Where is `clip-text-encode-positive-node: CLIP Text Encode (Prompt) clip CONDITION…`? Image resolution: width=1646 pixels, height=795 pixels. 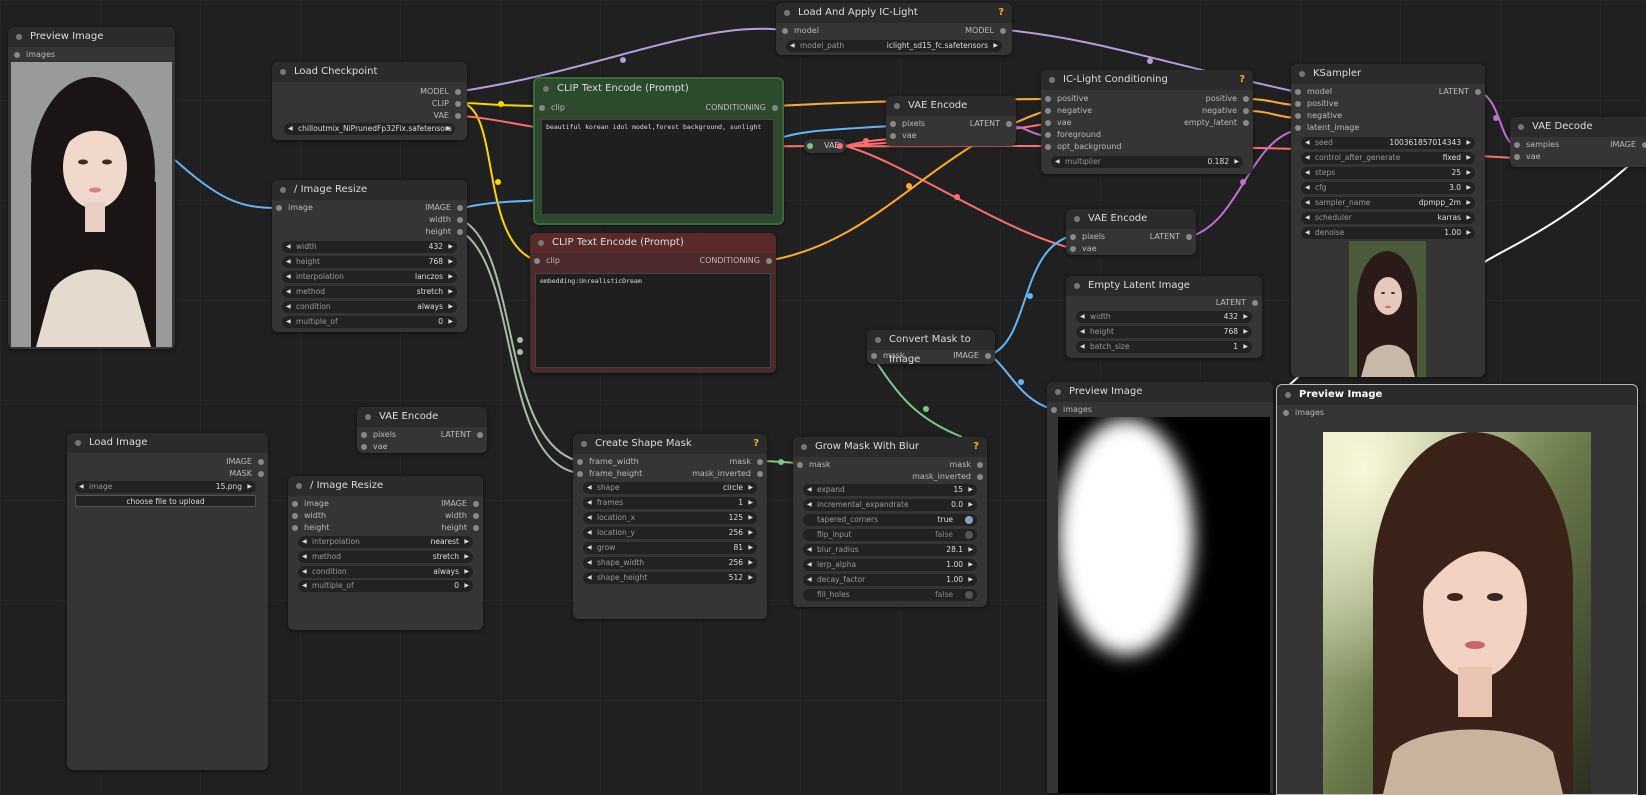 clip-text-encode-positive-node: CLIP Text Encode (Prompt) clip CONDITION… is located at coordinates (658, 151).